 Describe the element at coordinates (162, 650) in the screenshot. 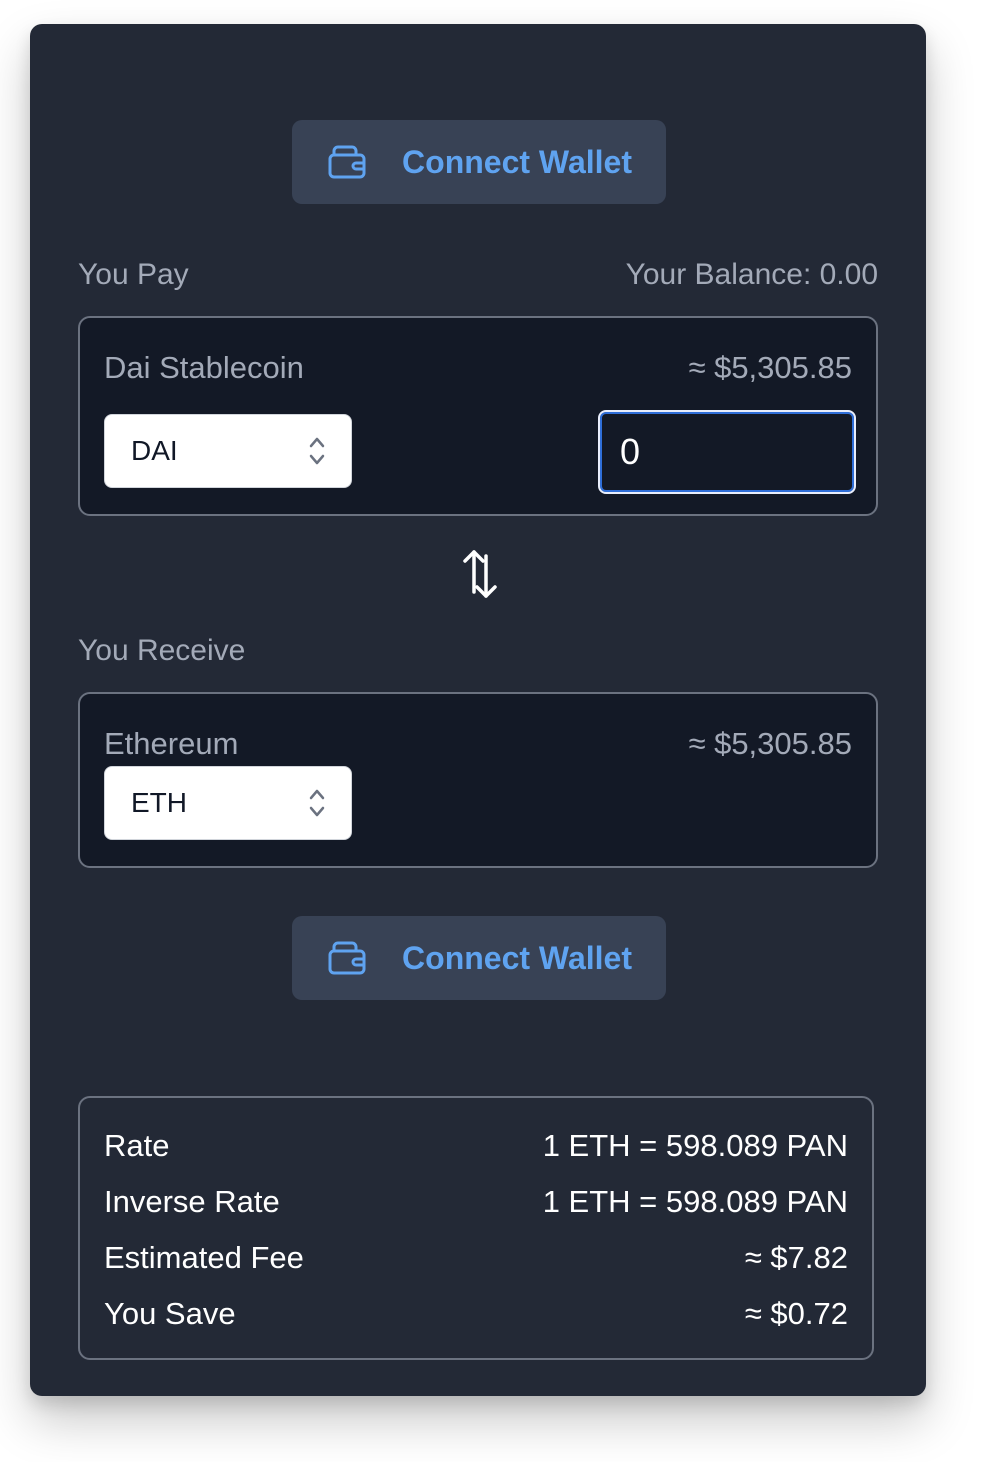

I see `you-receive-label: You Receive` at that location.